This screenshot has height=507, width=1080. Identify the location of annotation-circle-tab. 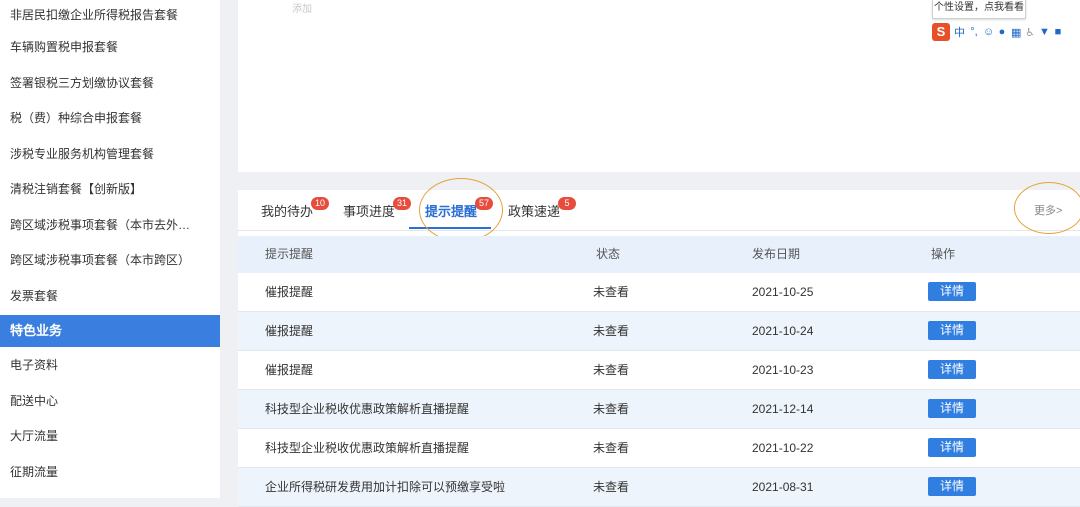
(461, 210).